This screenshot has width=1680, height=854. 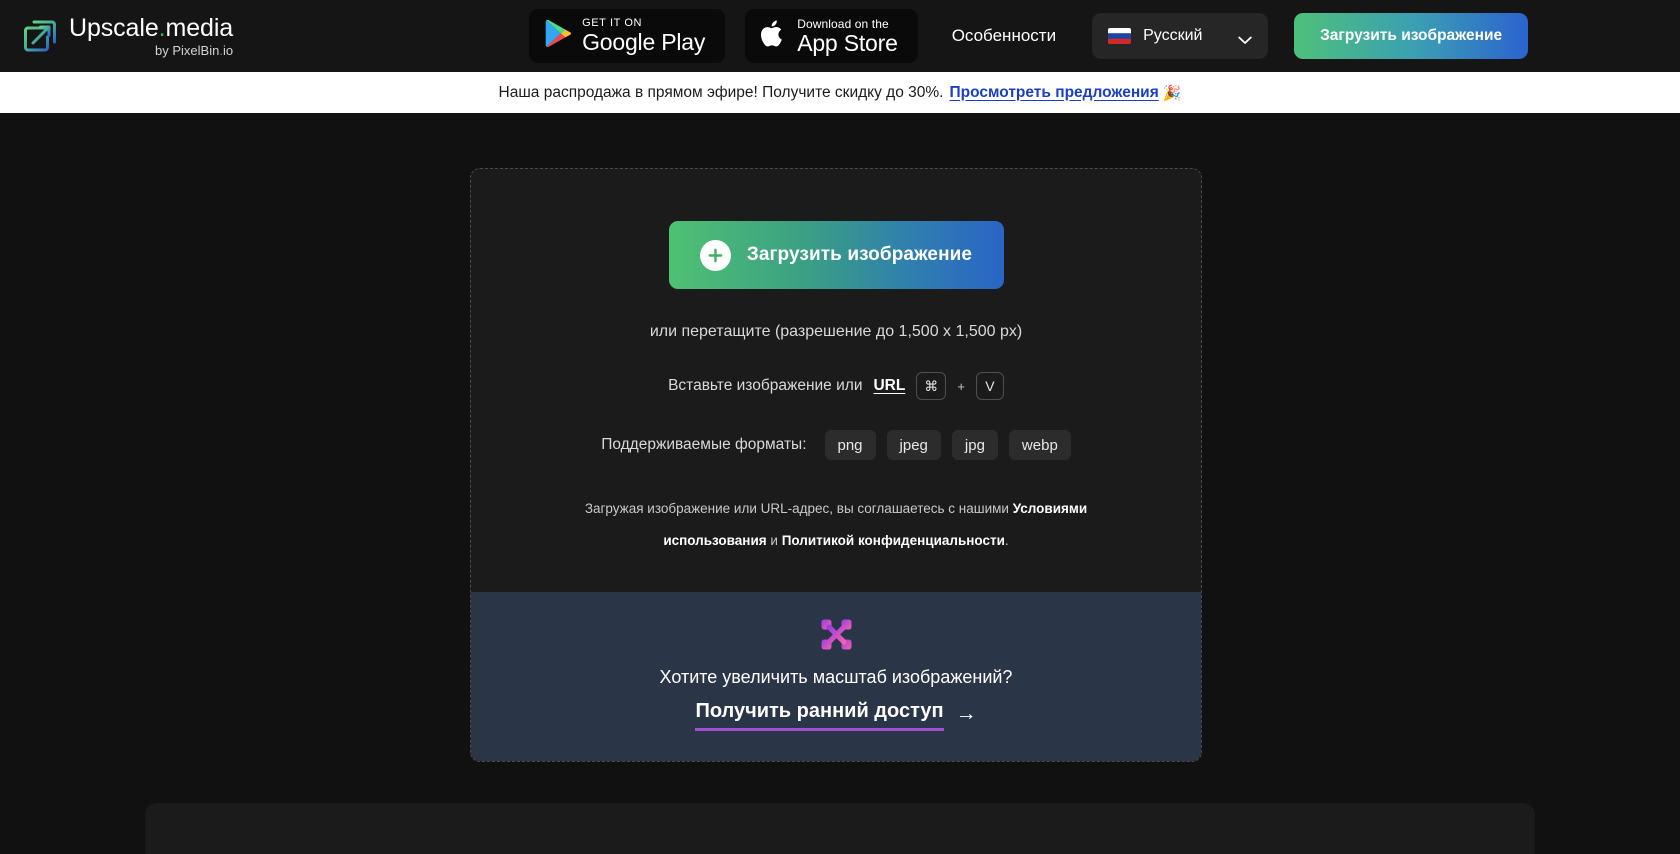 What do you see at coordinates (966, 714) in the screenshot?
I see `arrow-right-icon: →` at bounding box center [966, 714].